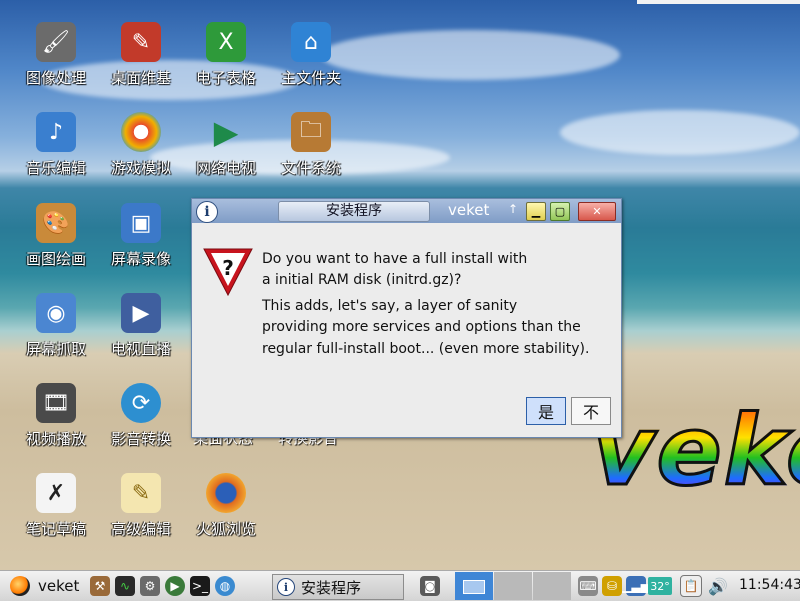 The width and height of the screenshot is (800, 601). I want to click on icon-label: 桌面维基, so click(140, 78).